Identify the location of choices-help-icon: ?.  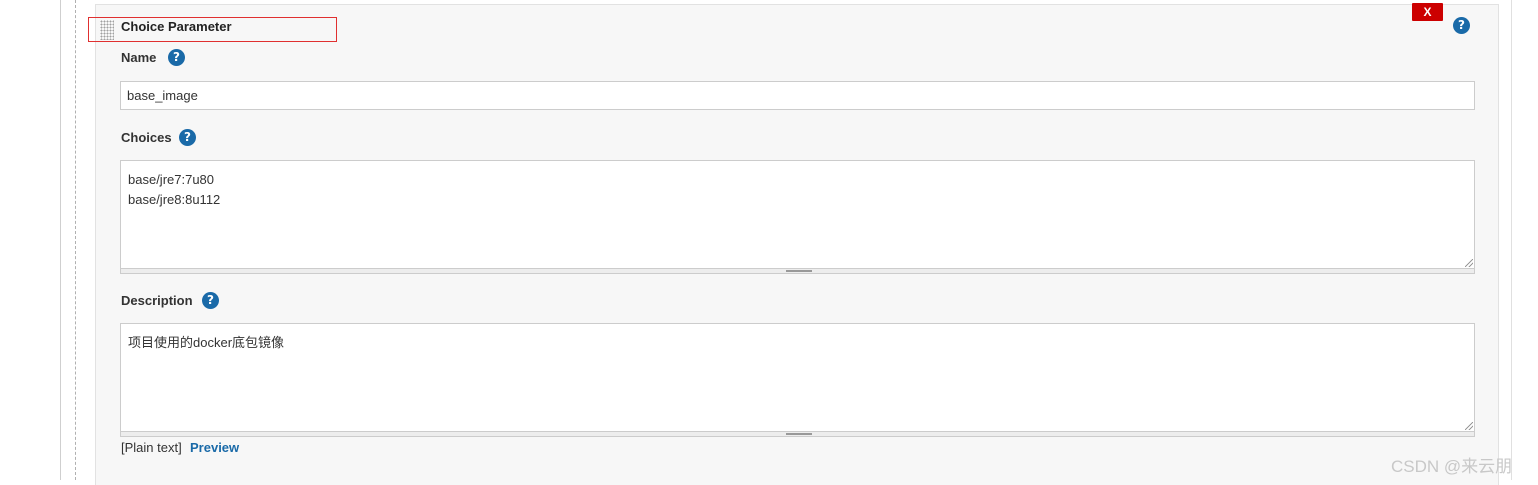
(187, 137).